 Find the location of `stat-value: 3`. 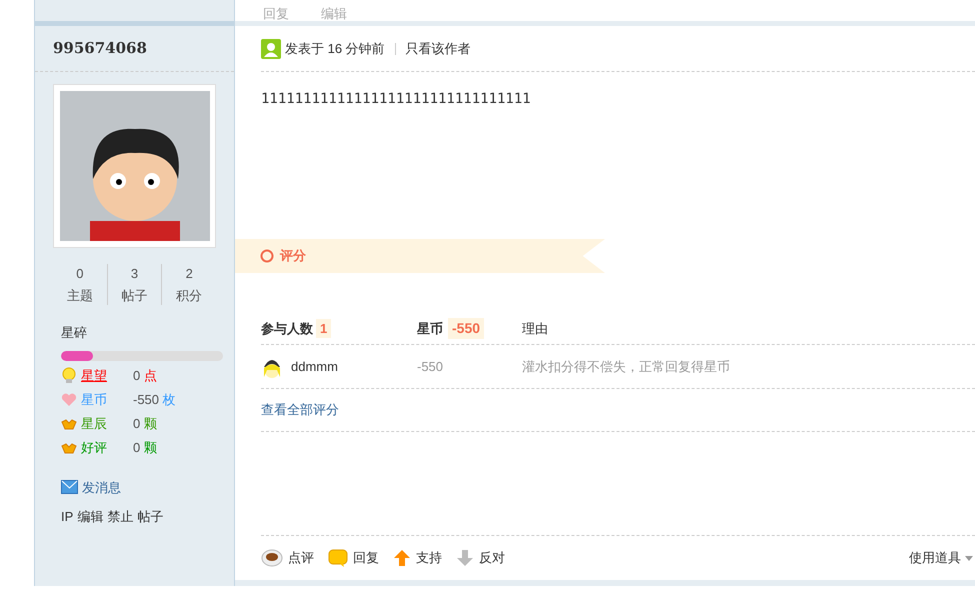

stat-value: 3 is located at coordinates (134, 274).